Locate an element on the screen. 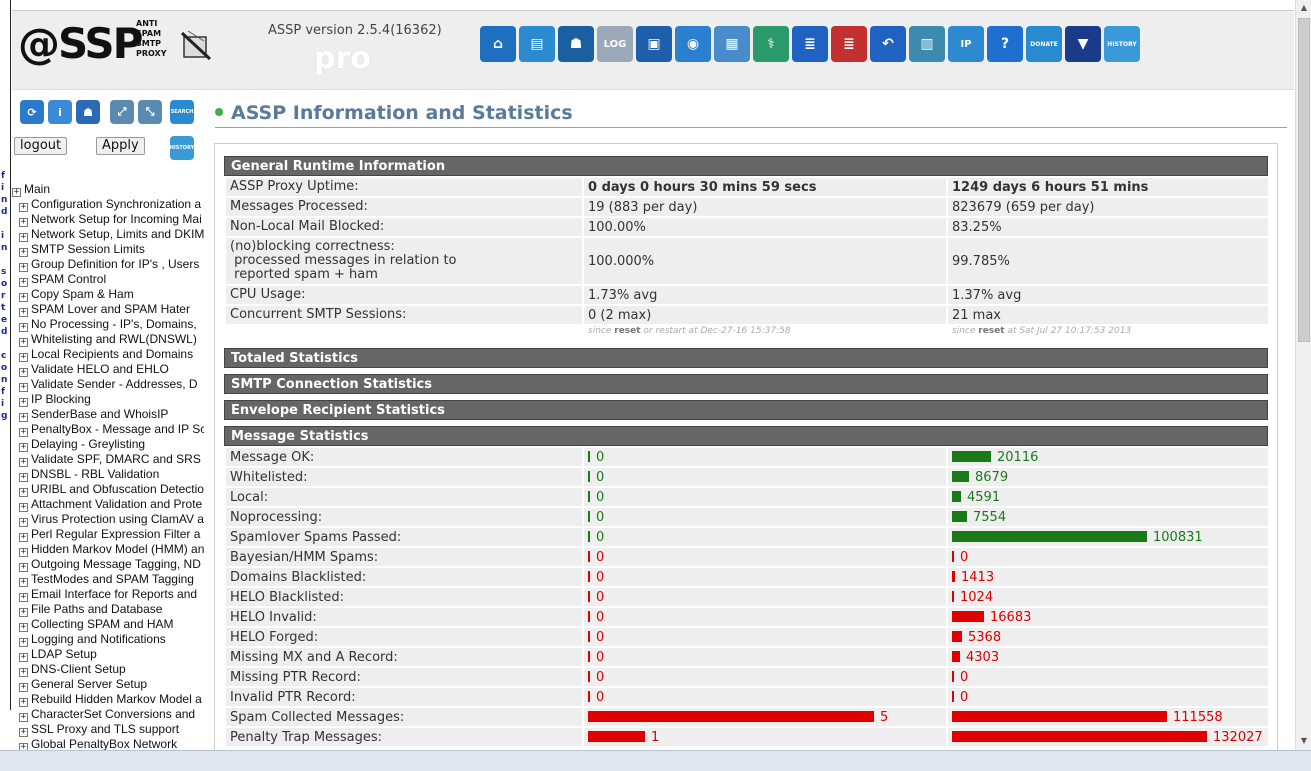 This screenshot has height=771, width=1311. refresh-icon: ⟳ is located at coordinates (32, 112).